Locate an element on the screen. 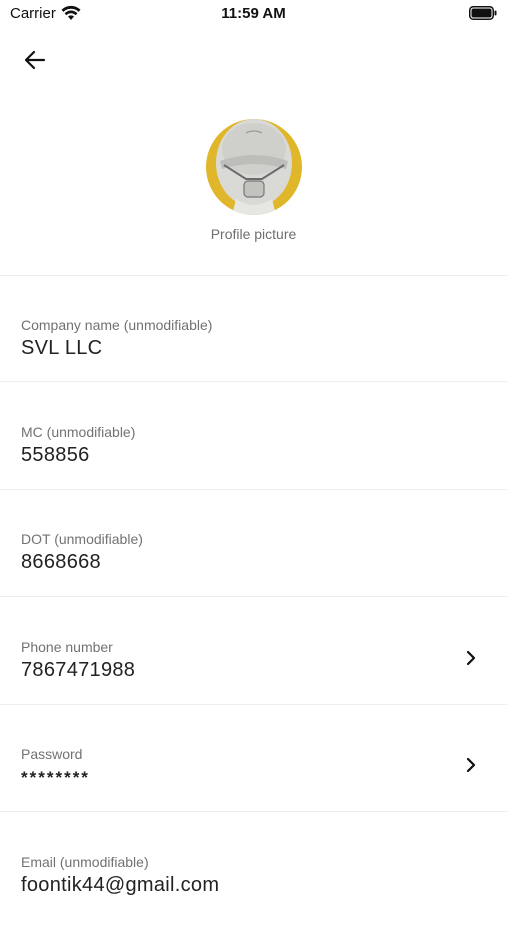 The image size is (507, 926). company-name-field: Company name (unmodifiable) SVL LLC is located at coordinates (253, 336).